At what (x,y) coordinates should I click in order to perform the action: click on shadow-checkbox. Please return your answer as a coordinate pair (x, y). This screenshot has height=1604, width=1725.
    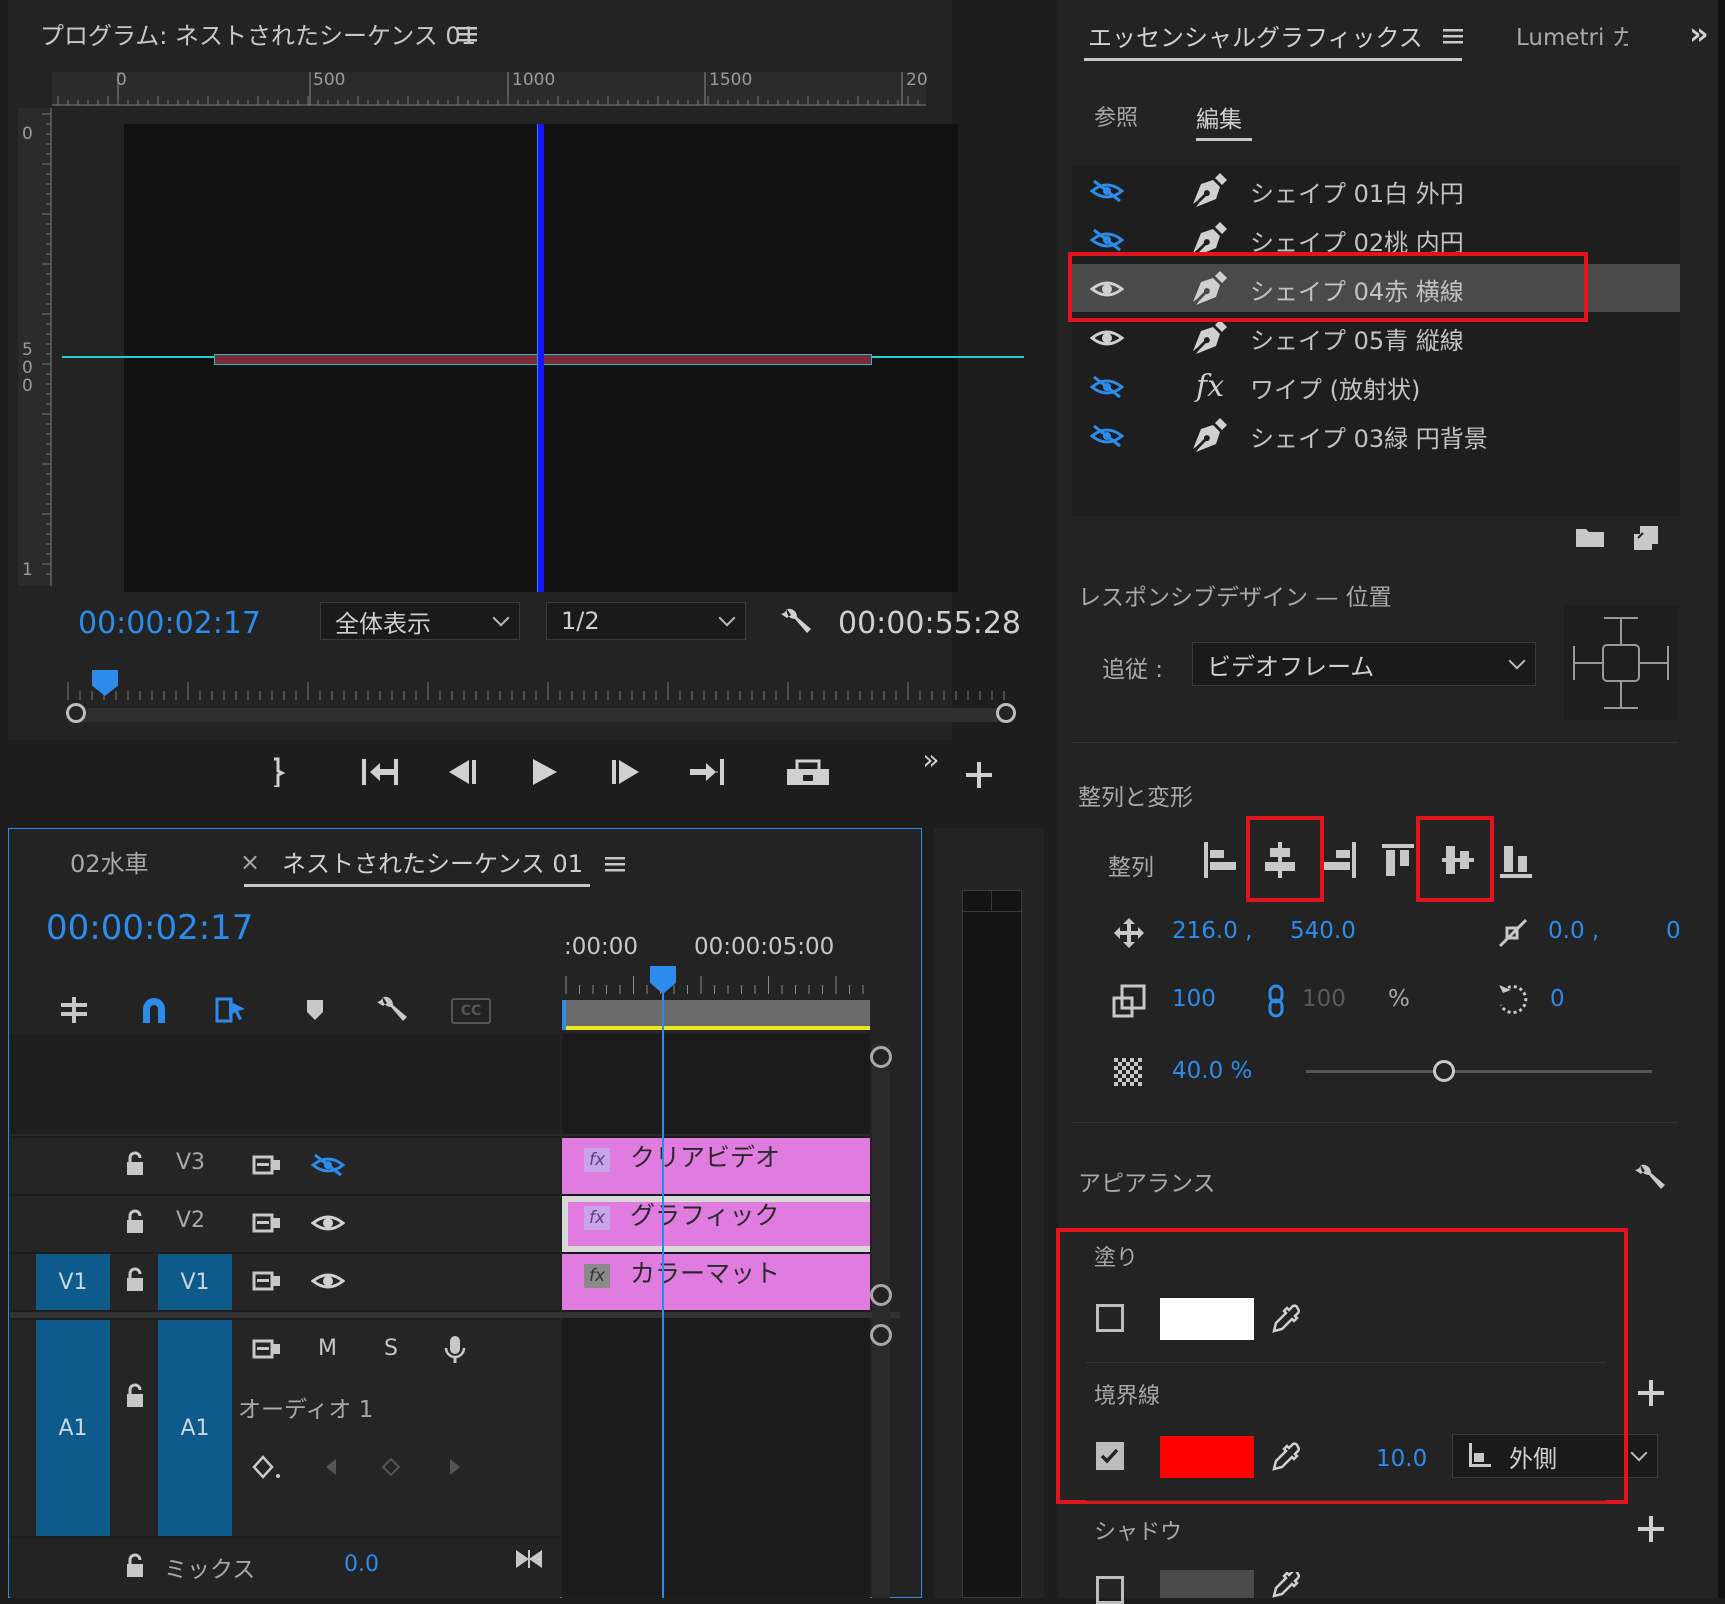
    Looking at the image, I should click on (1110, 1590).